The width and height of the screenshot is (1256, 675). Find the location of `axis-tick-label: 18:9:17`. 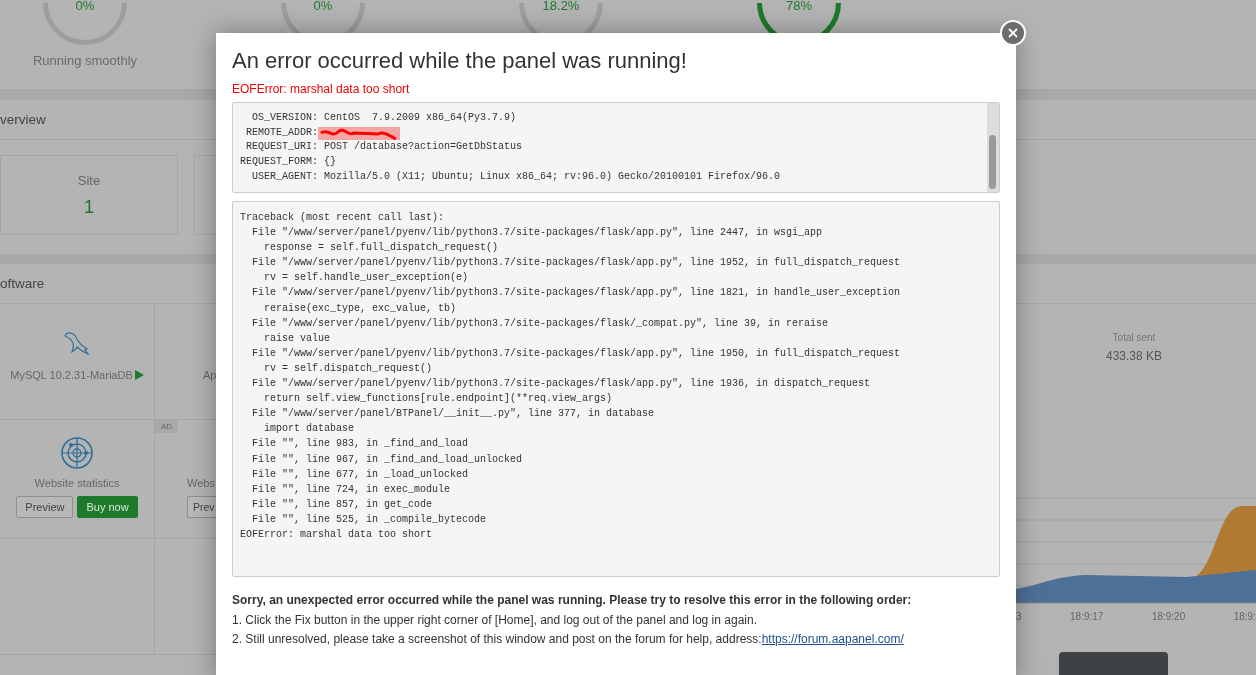

axis-tick-label: 18:9:17 is located at coordinates (1087, 616).